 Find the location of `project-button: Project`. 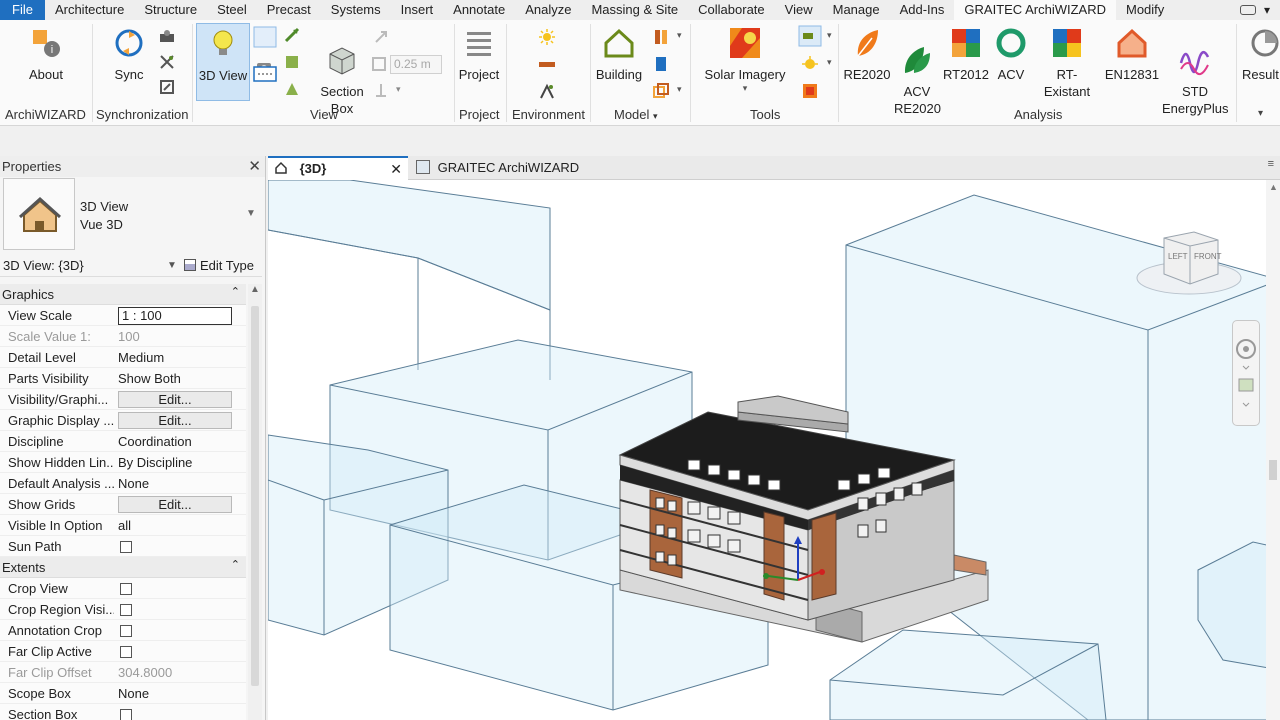

project-button: Project is located at coordinates (479, 54).